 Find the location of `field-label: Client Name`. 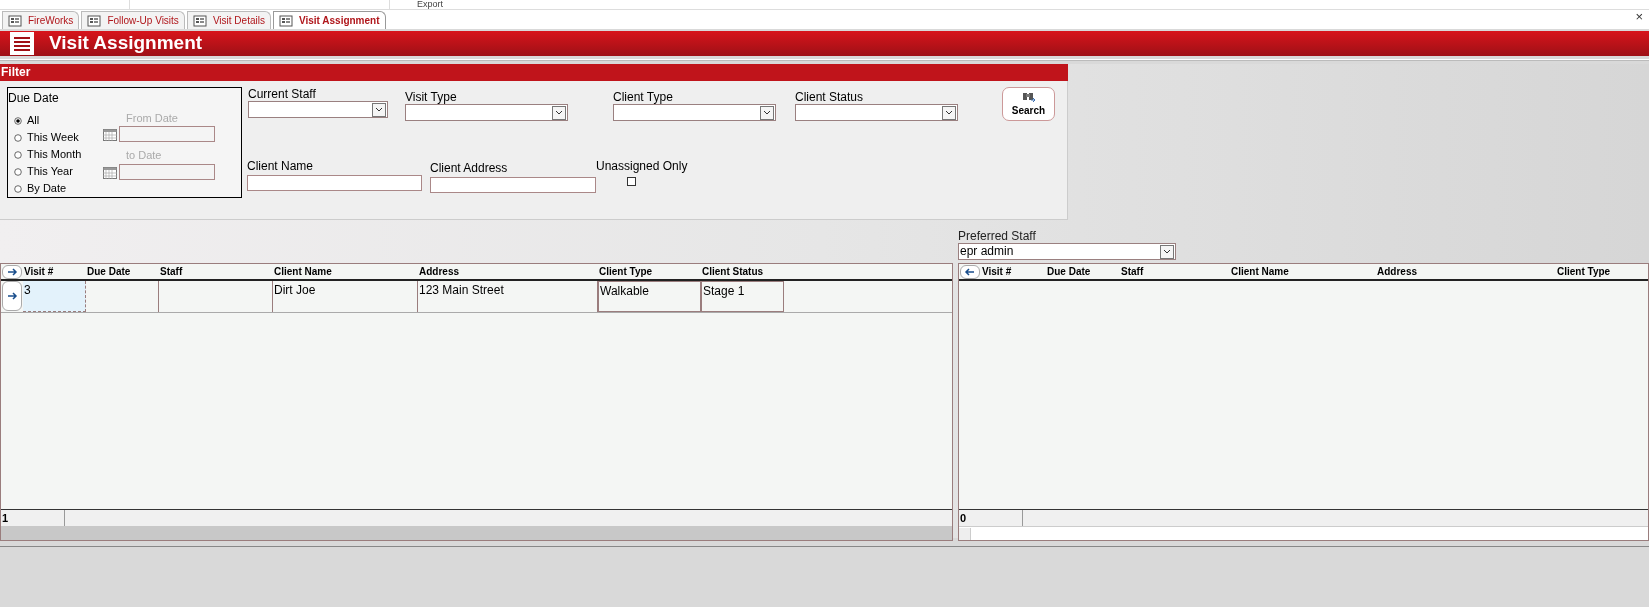

field-label: Client Name is located at coordinates (281, 166).